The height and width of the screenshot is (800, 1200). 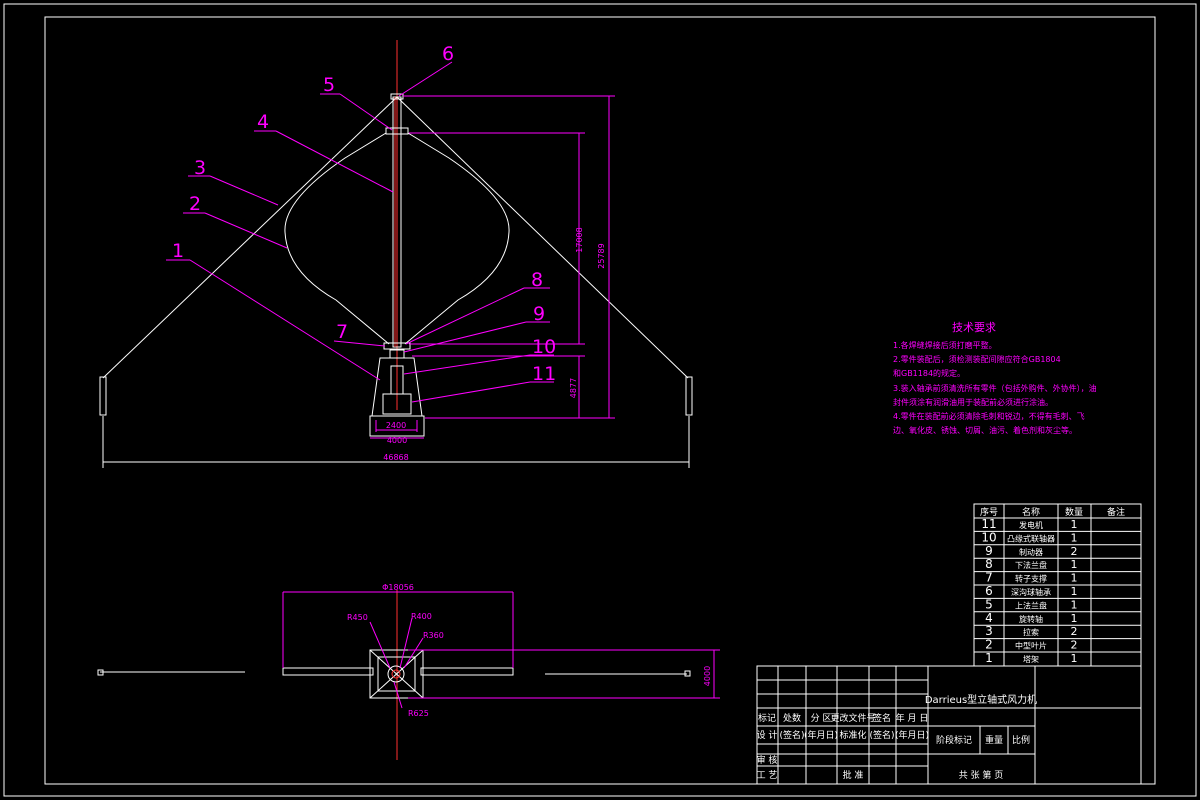 What do you see at coordinates (852, 718) in the screenshot?
I see `tb-change-doc: 更改文件号` at bounding box center [852, 718].